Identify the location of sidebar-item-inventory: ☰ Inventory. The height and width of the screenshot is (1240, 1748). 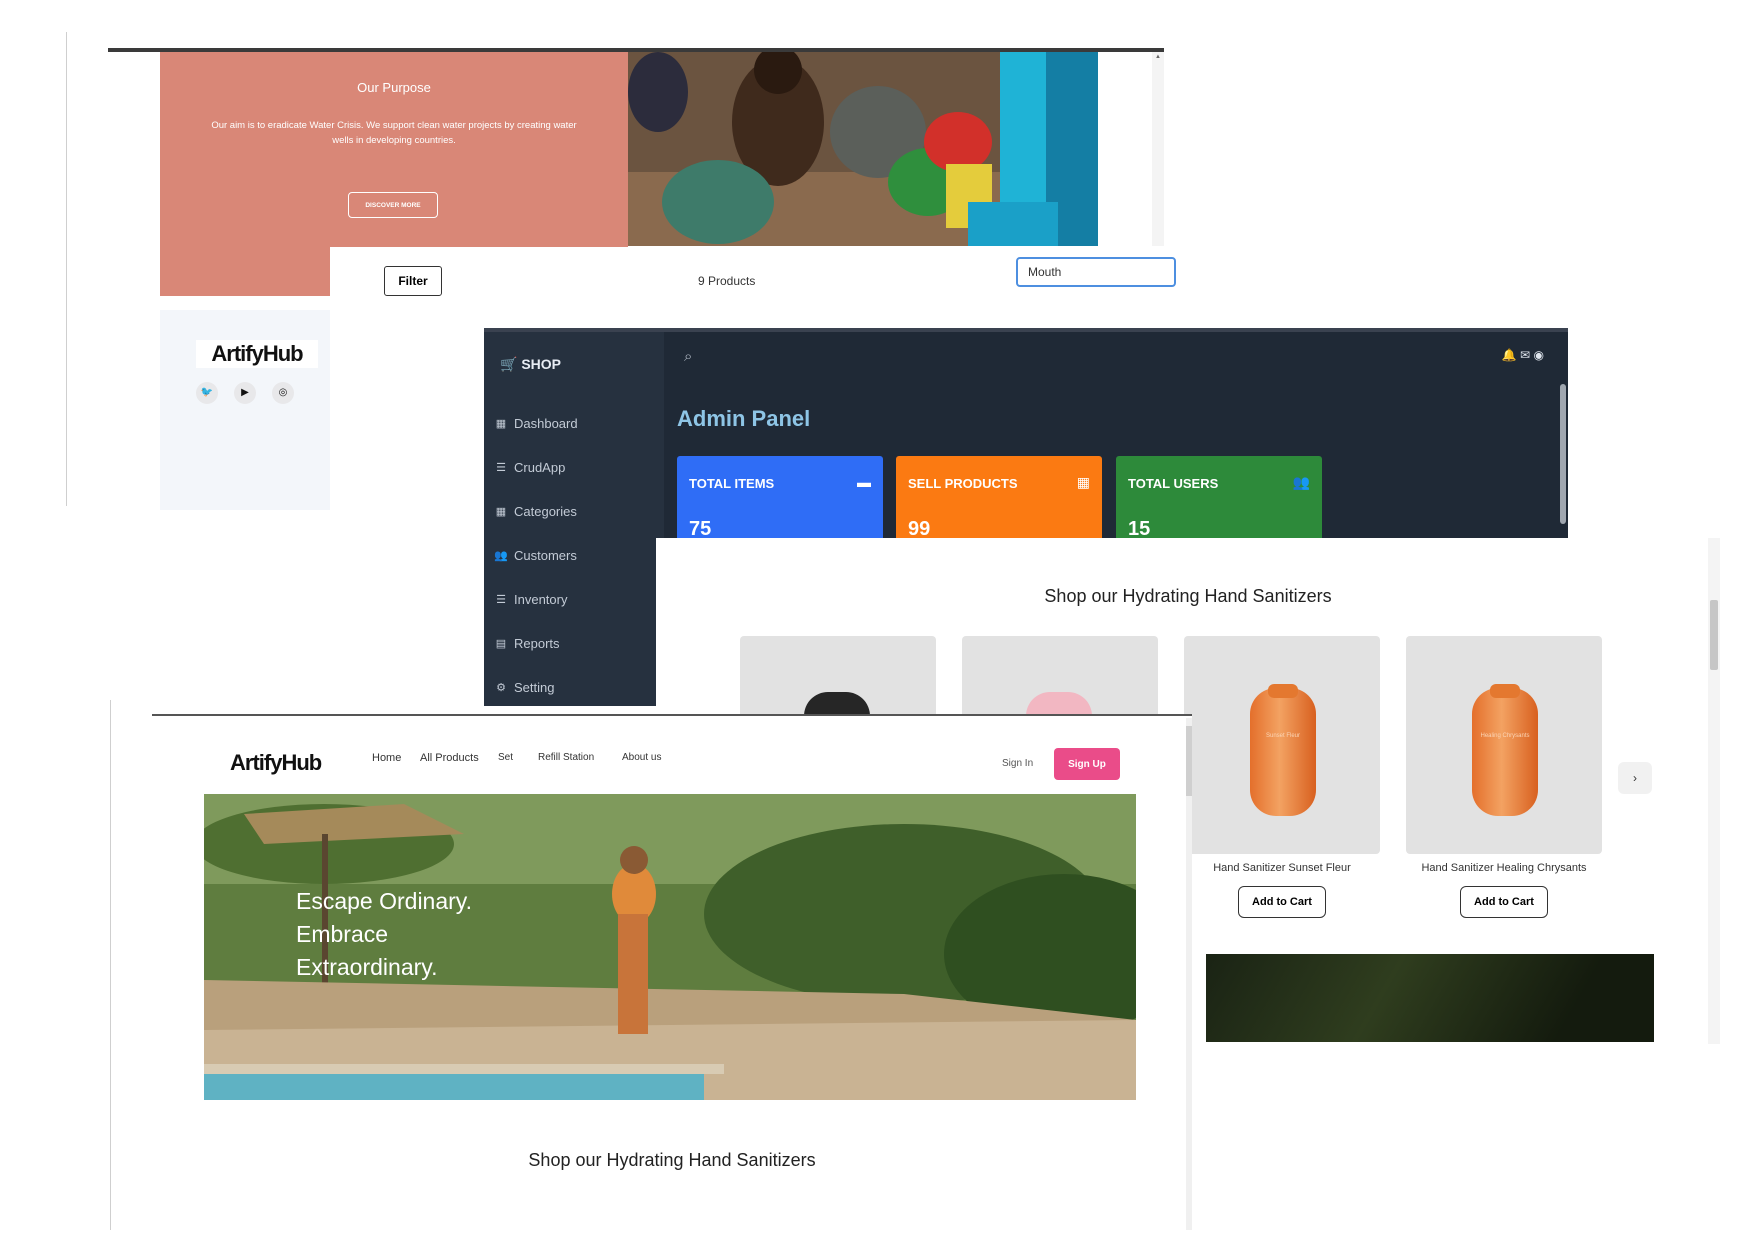
(530, 599).